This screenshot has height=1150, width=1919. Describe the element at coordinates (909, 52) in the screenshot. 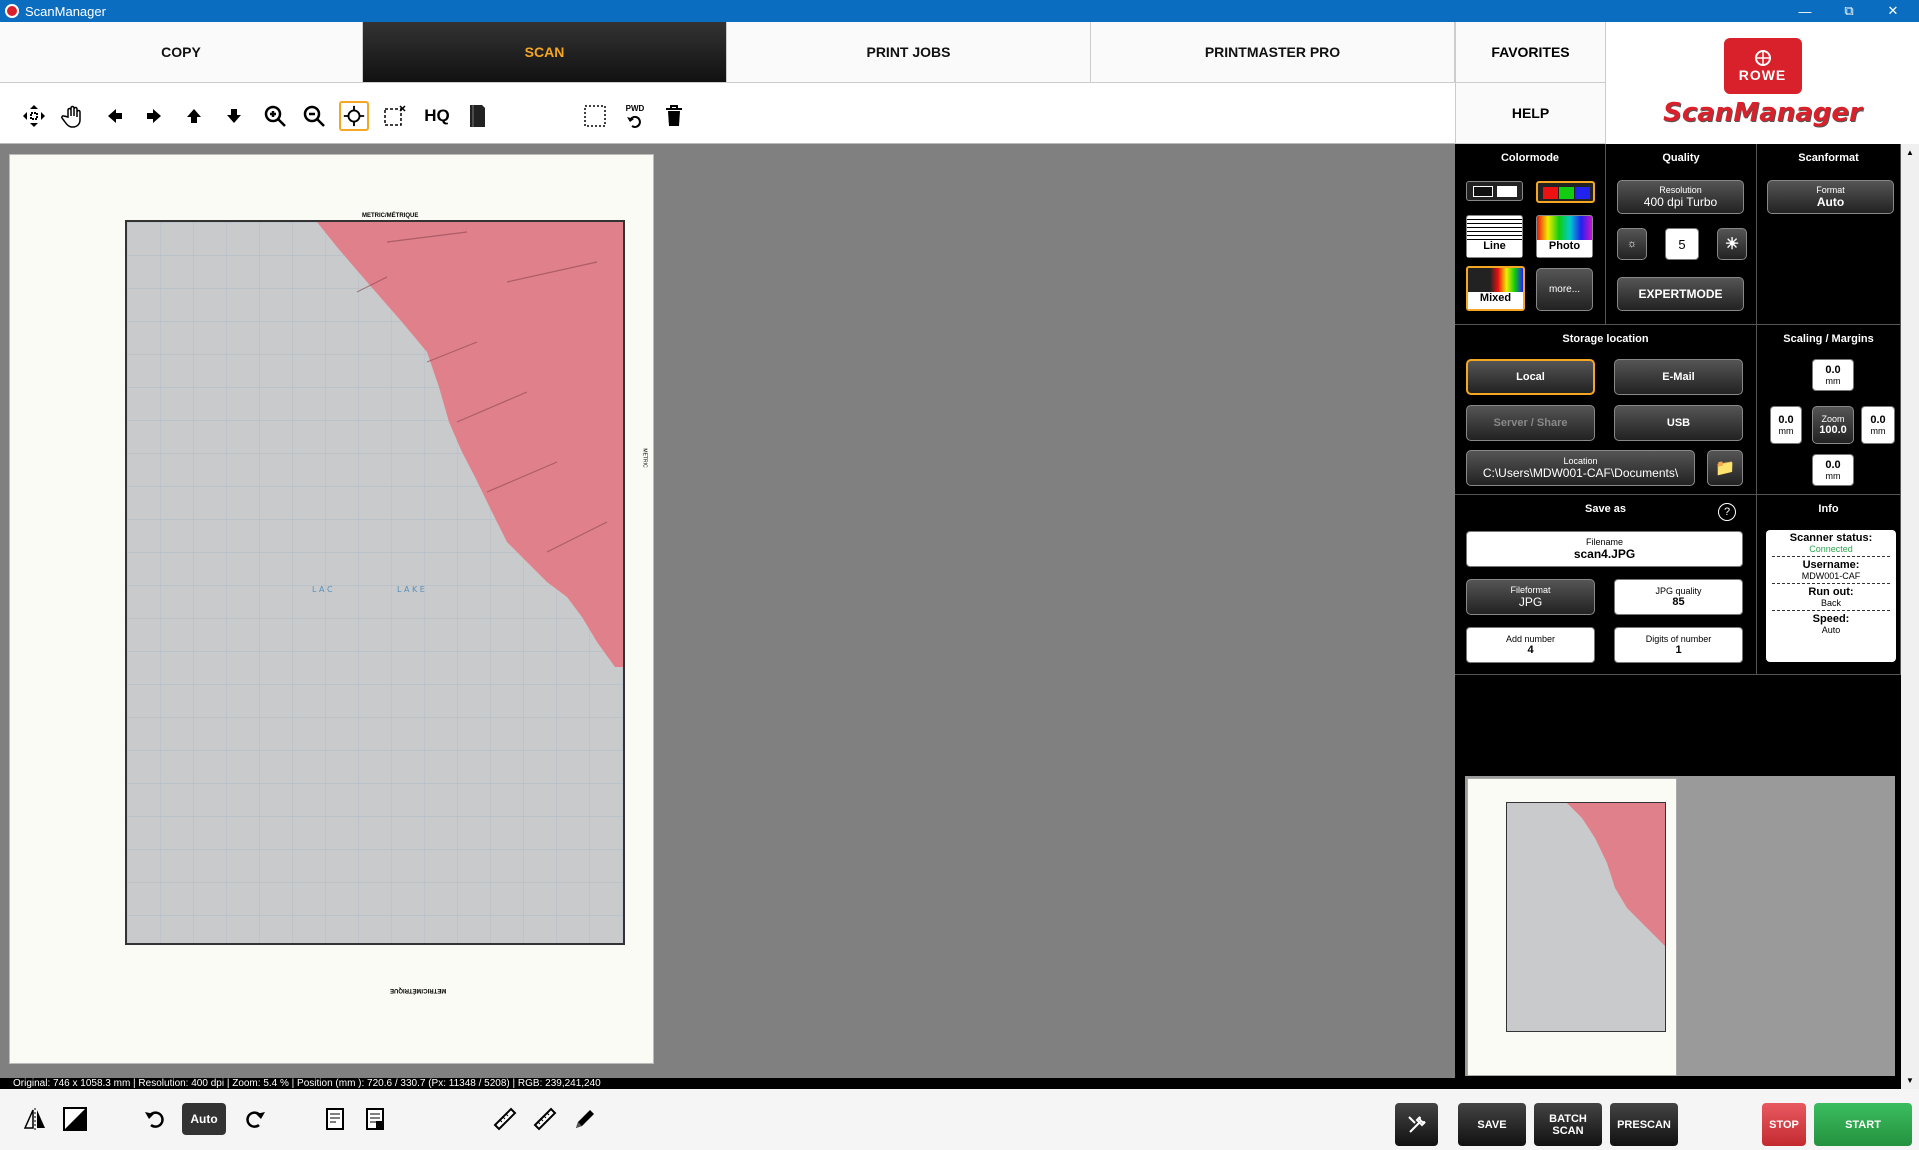

I see `tab-print-jobs: PRINT JOBS` at that location.